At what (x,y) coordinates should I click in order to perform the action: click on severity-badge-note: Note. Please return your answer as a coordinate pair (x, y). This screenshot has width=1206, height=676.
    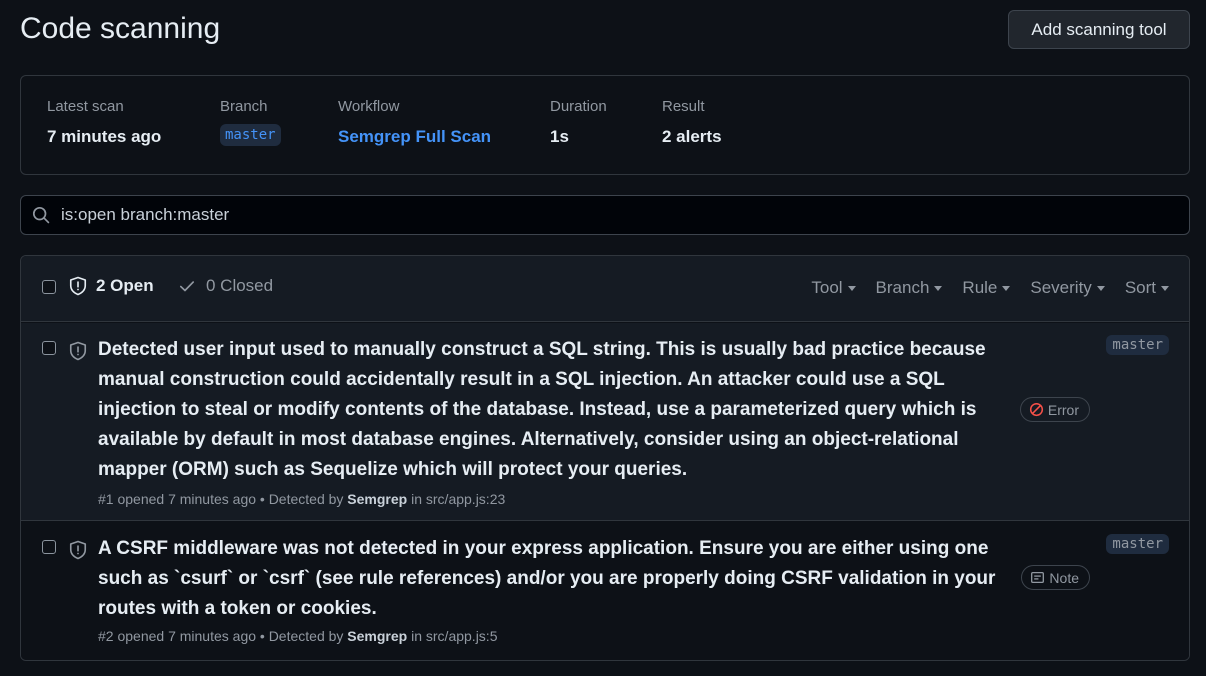
    Looking at the image, I should click on (1055, 577).